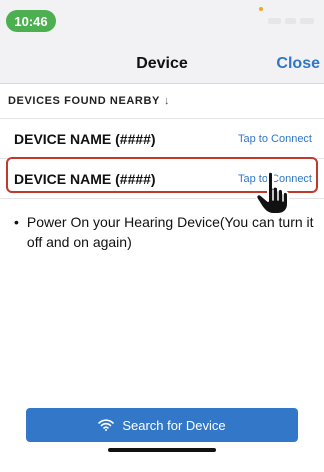 Image resolution: width=324 pixels, height=472 pixels. I want to click on search-for-device-button: Search for Device, so click(162, 425).